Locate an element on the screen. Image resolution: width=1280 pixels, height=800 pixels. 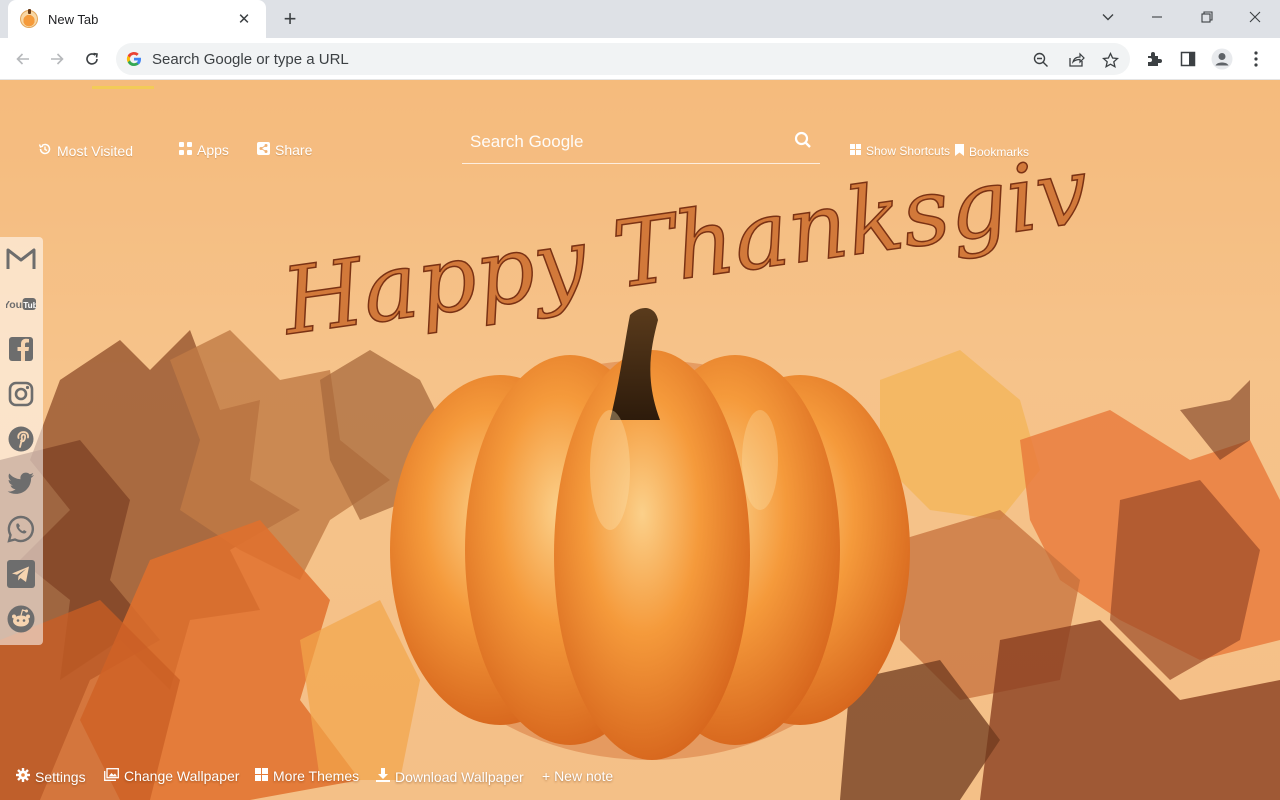
back-icon is located at coordinates (22, 59).